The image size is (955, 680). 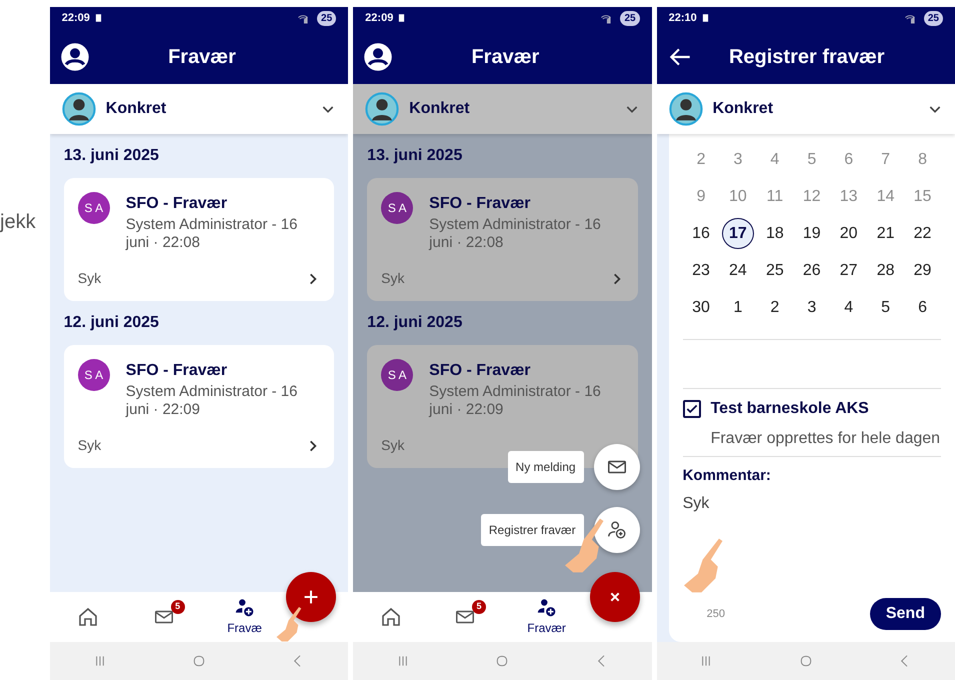 What do you see at coordinates (774, 270) in the screenshot?
I see `calendar-day: 25` at bounding box center [774, 270].